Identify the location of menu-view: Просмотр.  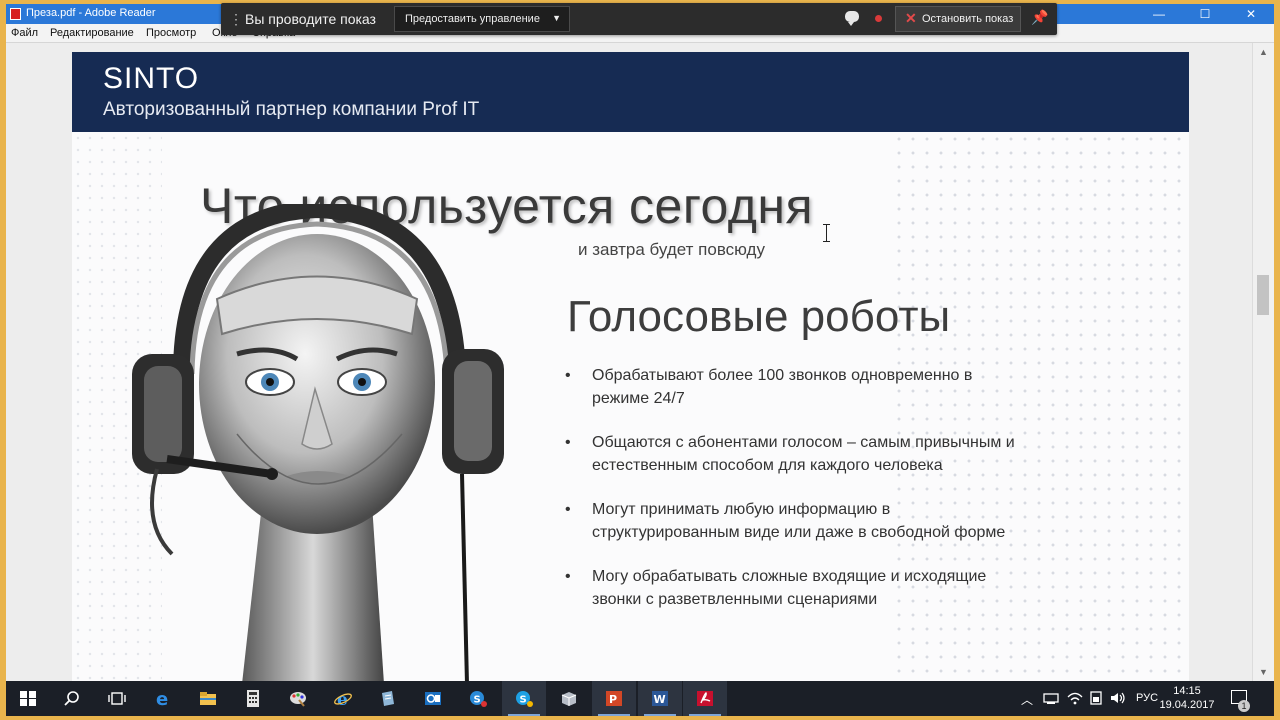
(171, 33).